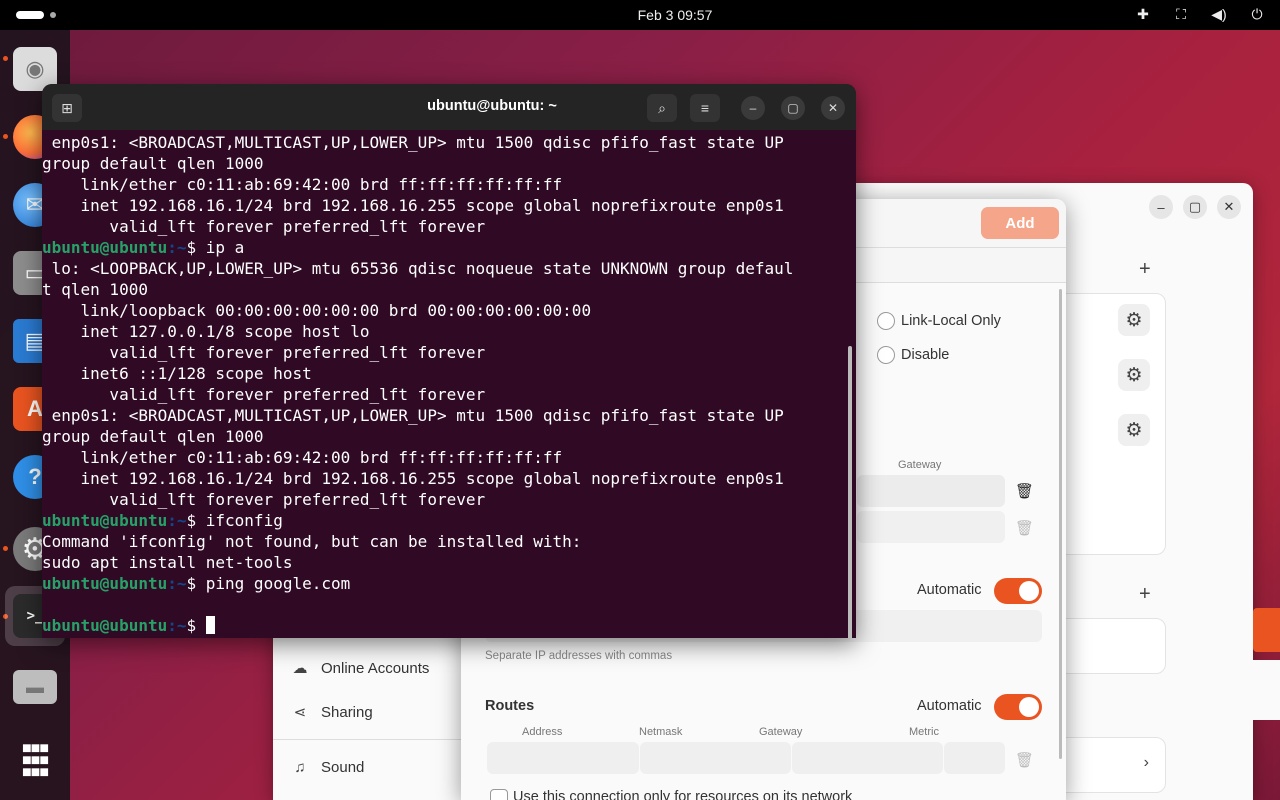 The image size is (1280, 800). Describe the element at coordinates (931, 527) in the screenshot. I see `address-gateway-input-empty` at that location.